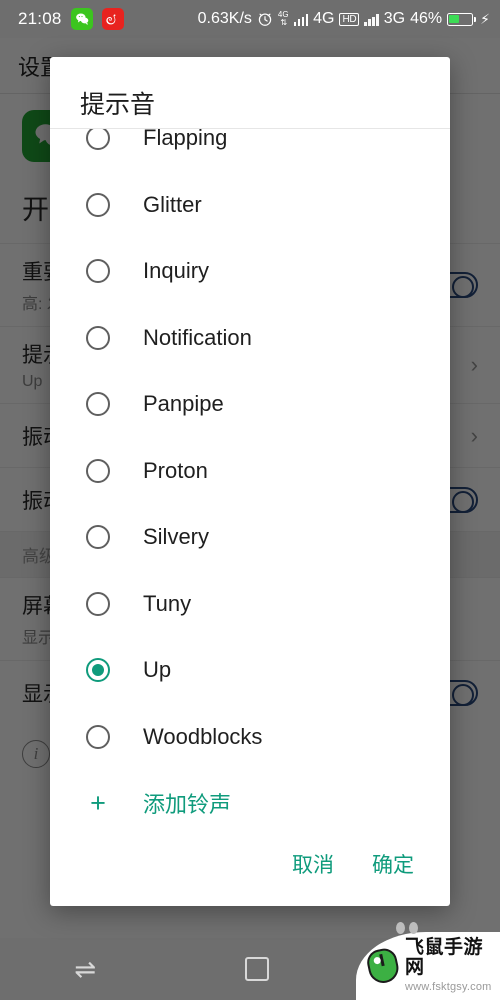 This screenshot has height=1000, width=500. I want to click on ringtone-label: Silvery, so click(176, 537).